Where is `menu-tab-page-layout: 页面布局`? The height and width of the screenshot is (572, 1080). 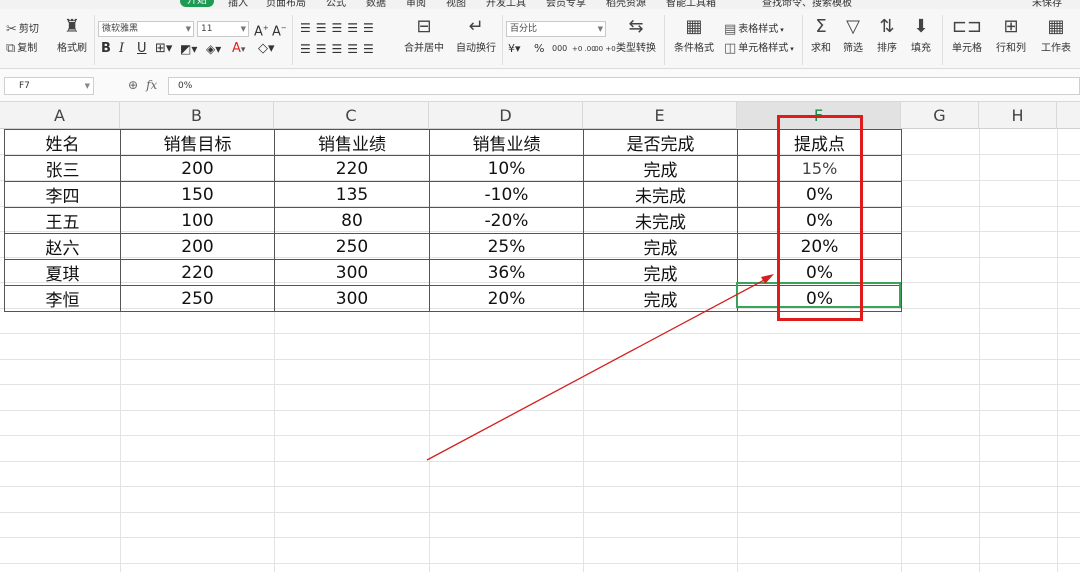 menu-tab-page-layout: 页面布局 is located at coordinates (286, 4).